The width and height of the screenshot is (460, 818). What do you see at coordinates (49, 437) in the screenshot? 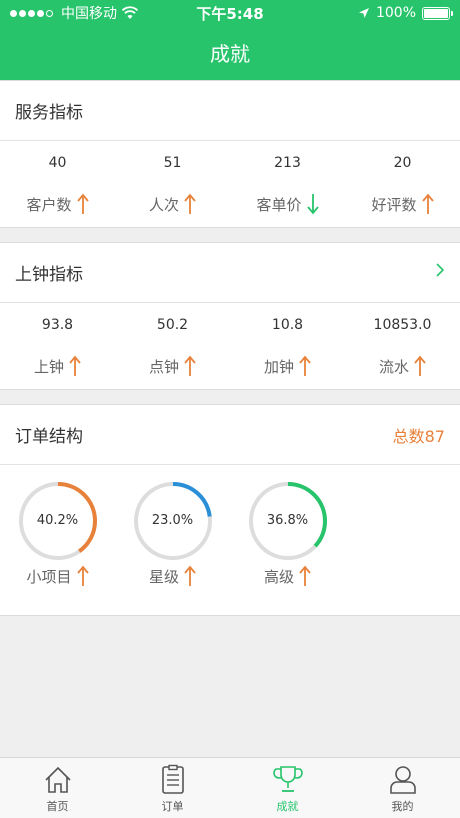
I see `order-structure-title: 订单结构` at bounding box center [49, 437].